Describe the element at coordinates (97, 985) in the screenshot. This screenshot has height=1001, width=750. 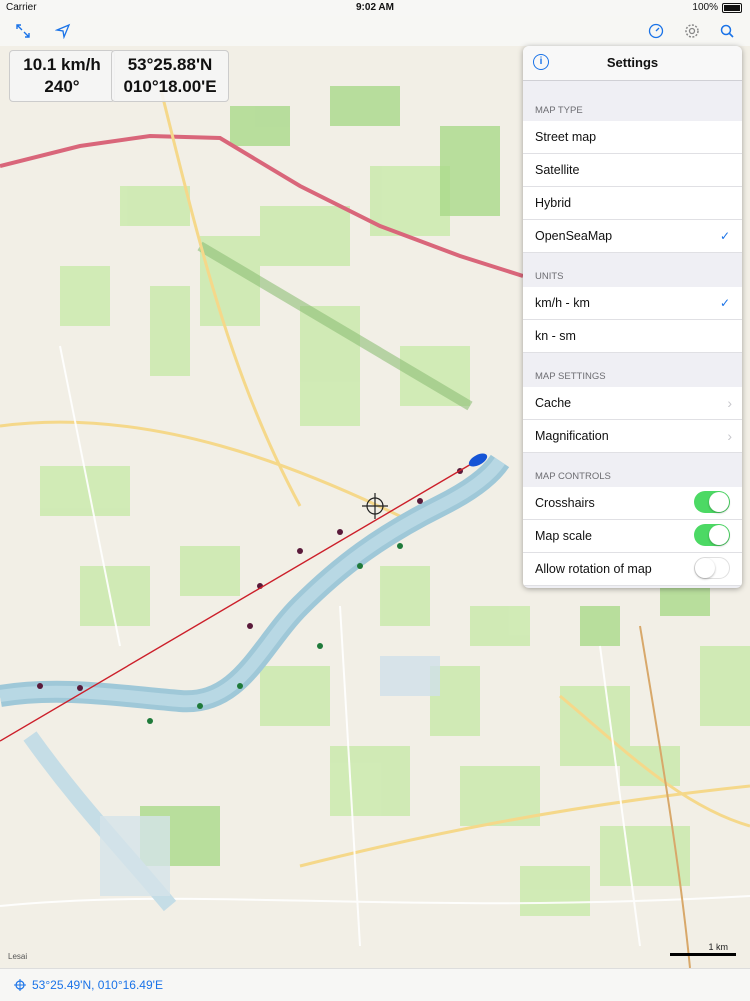
I see `cursor-coordinates: 53°25.49'N, 010°16.49'E` at that location.